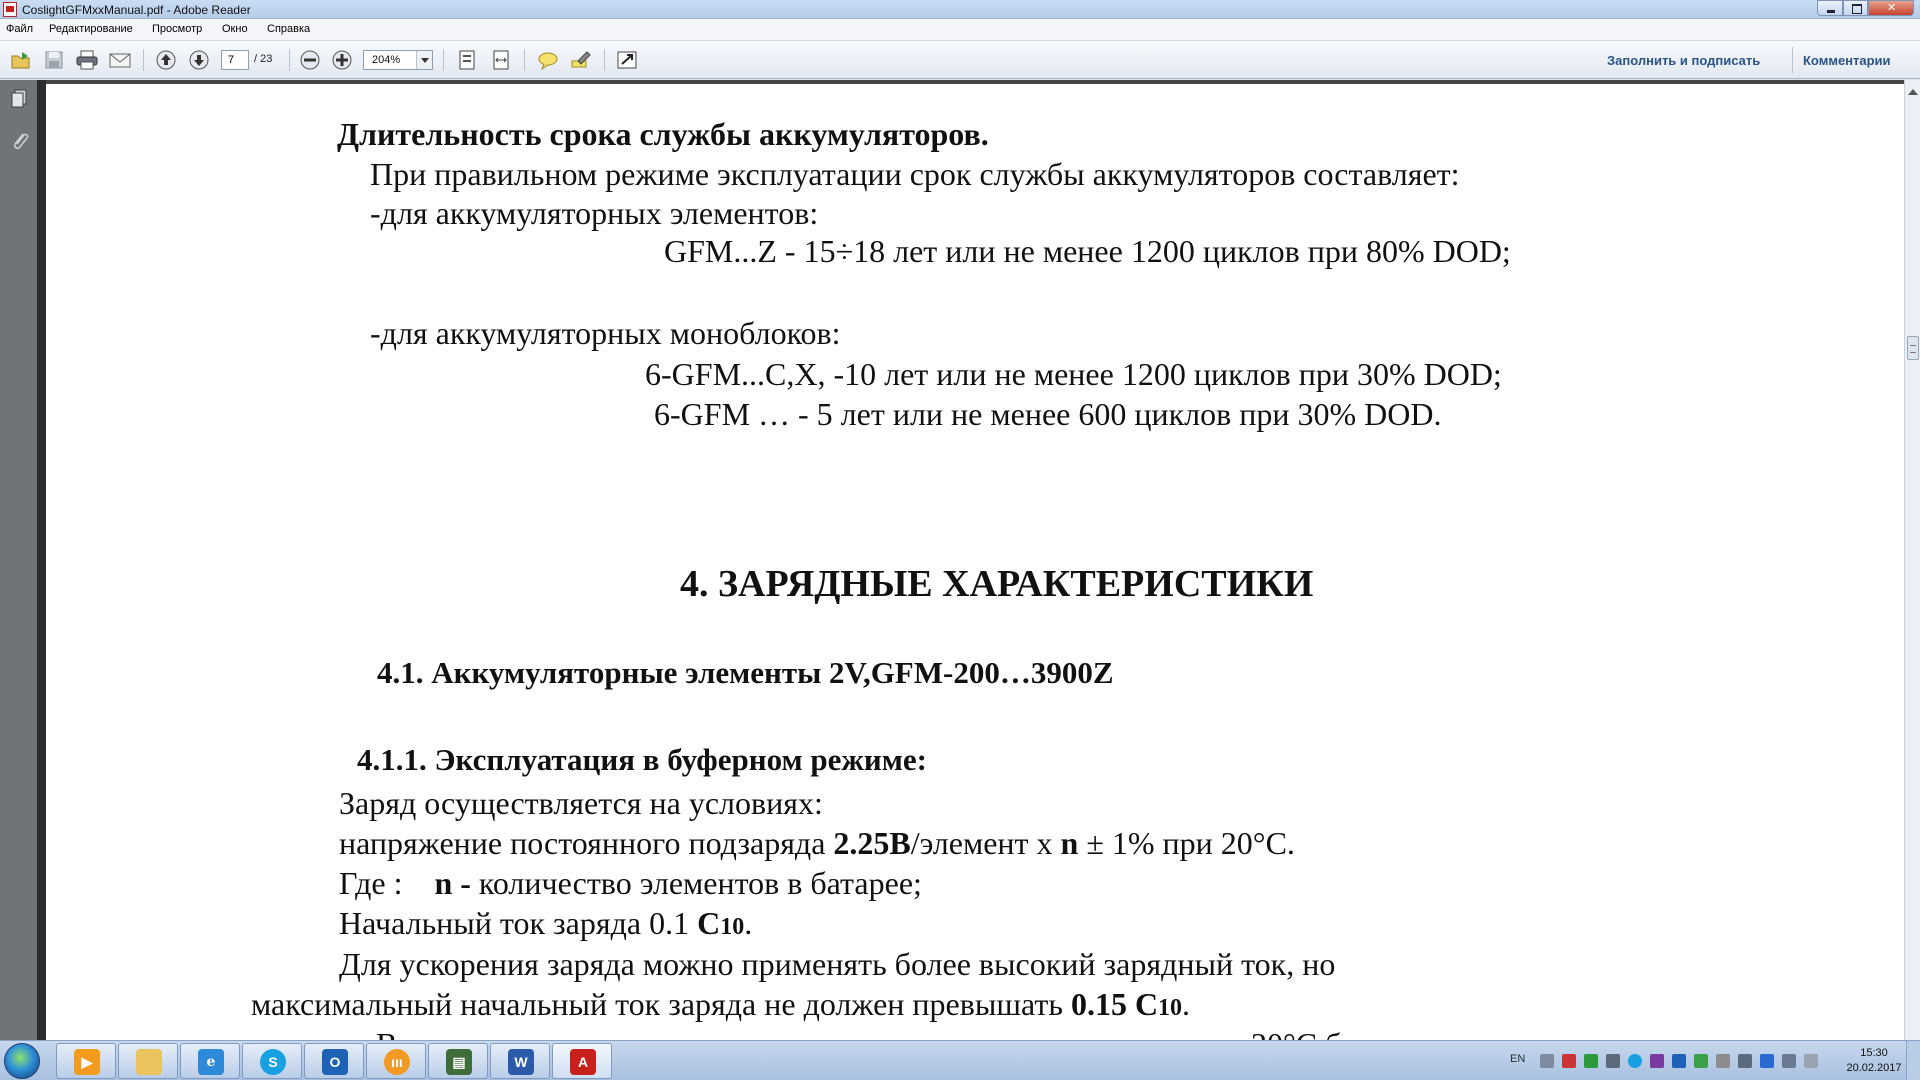 Image resolution: width=1920 pixels, height=1080 pixels. What do you see at coordinates (342, 60) in the screenshot?
I see `zoom-in-icon` at bounding box center [342, 60].